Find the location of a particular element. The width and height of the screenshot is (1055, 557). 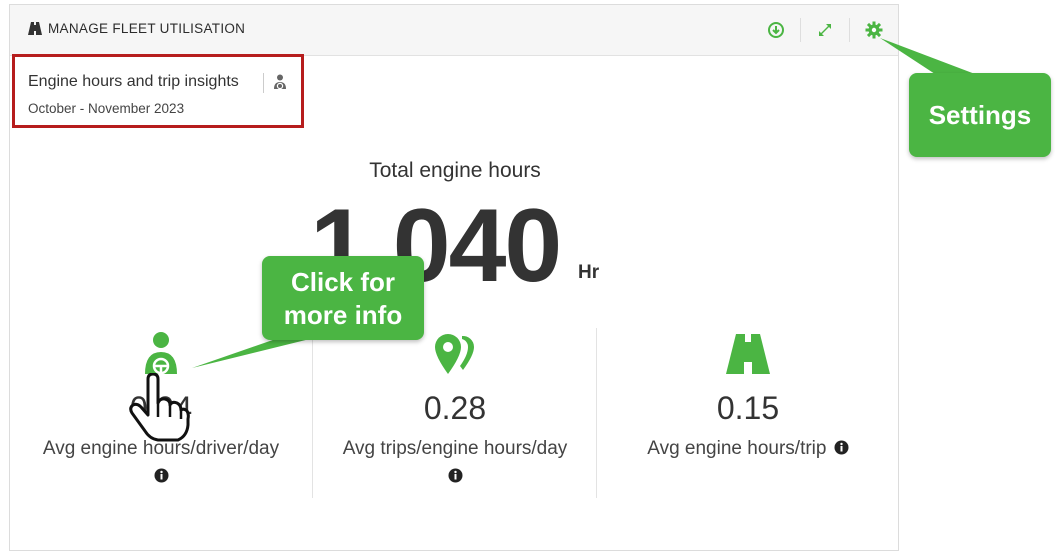

hand-pointer-icon is located at coordinates (159, 408).